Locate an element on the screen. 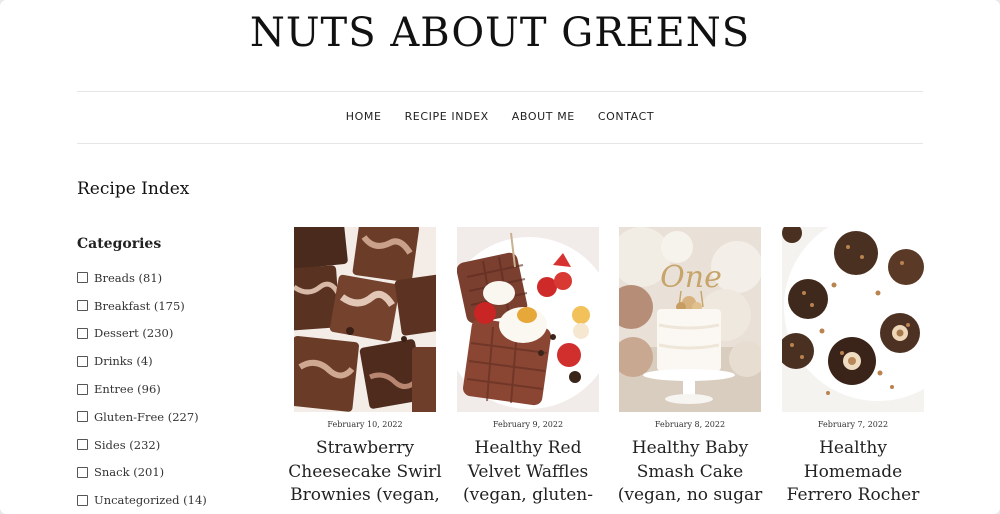 The width and height of the screenshot is (1000, 514). category-gluten-free: Gluten-Free (227) is located at coordinates (142, 417).